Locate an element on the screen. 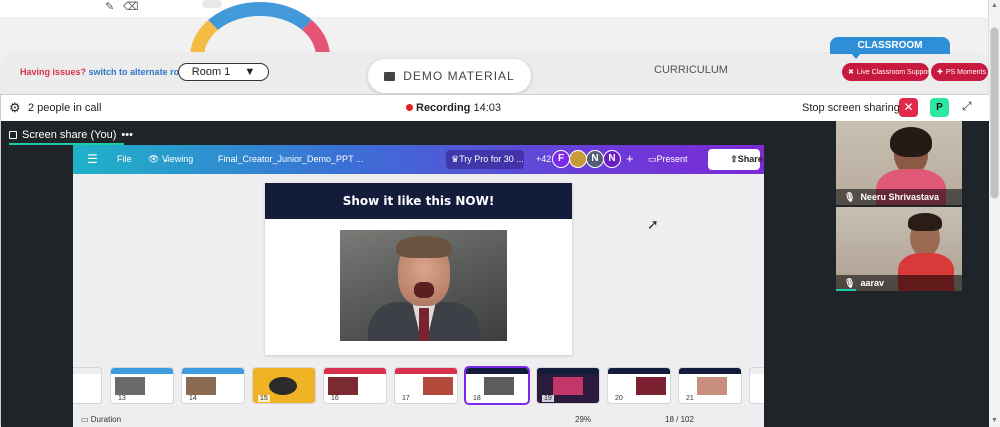  participant-tile: 🎙 aarav is located at coordinates (899, 249).